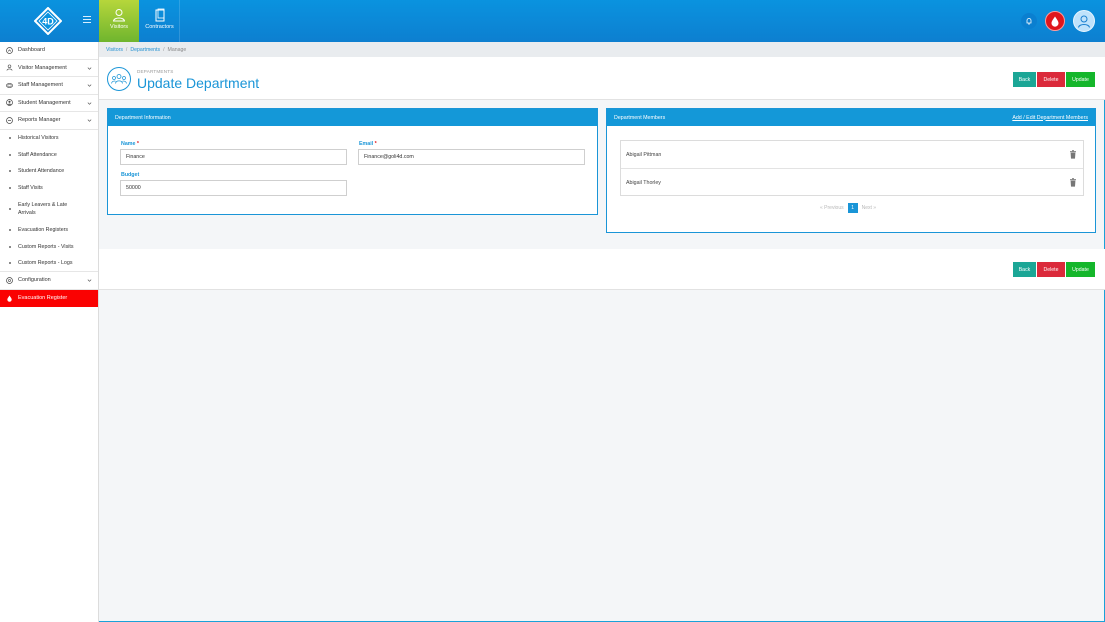 This screenshot has height=622, width=1105. I want to click on pagination-next: Next », so click(869, 208).